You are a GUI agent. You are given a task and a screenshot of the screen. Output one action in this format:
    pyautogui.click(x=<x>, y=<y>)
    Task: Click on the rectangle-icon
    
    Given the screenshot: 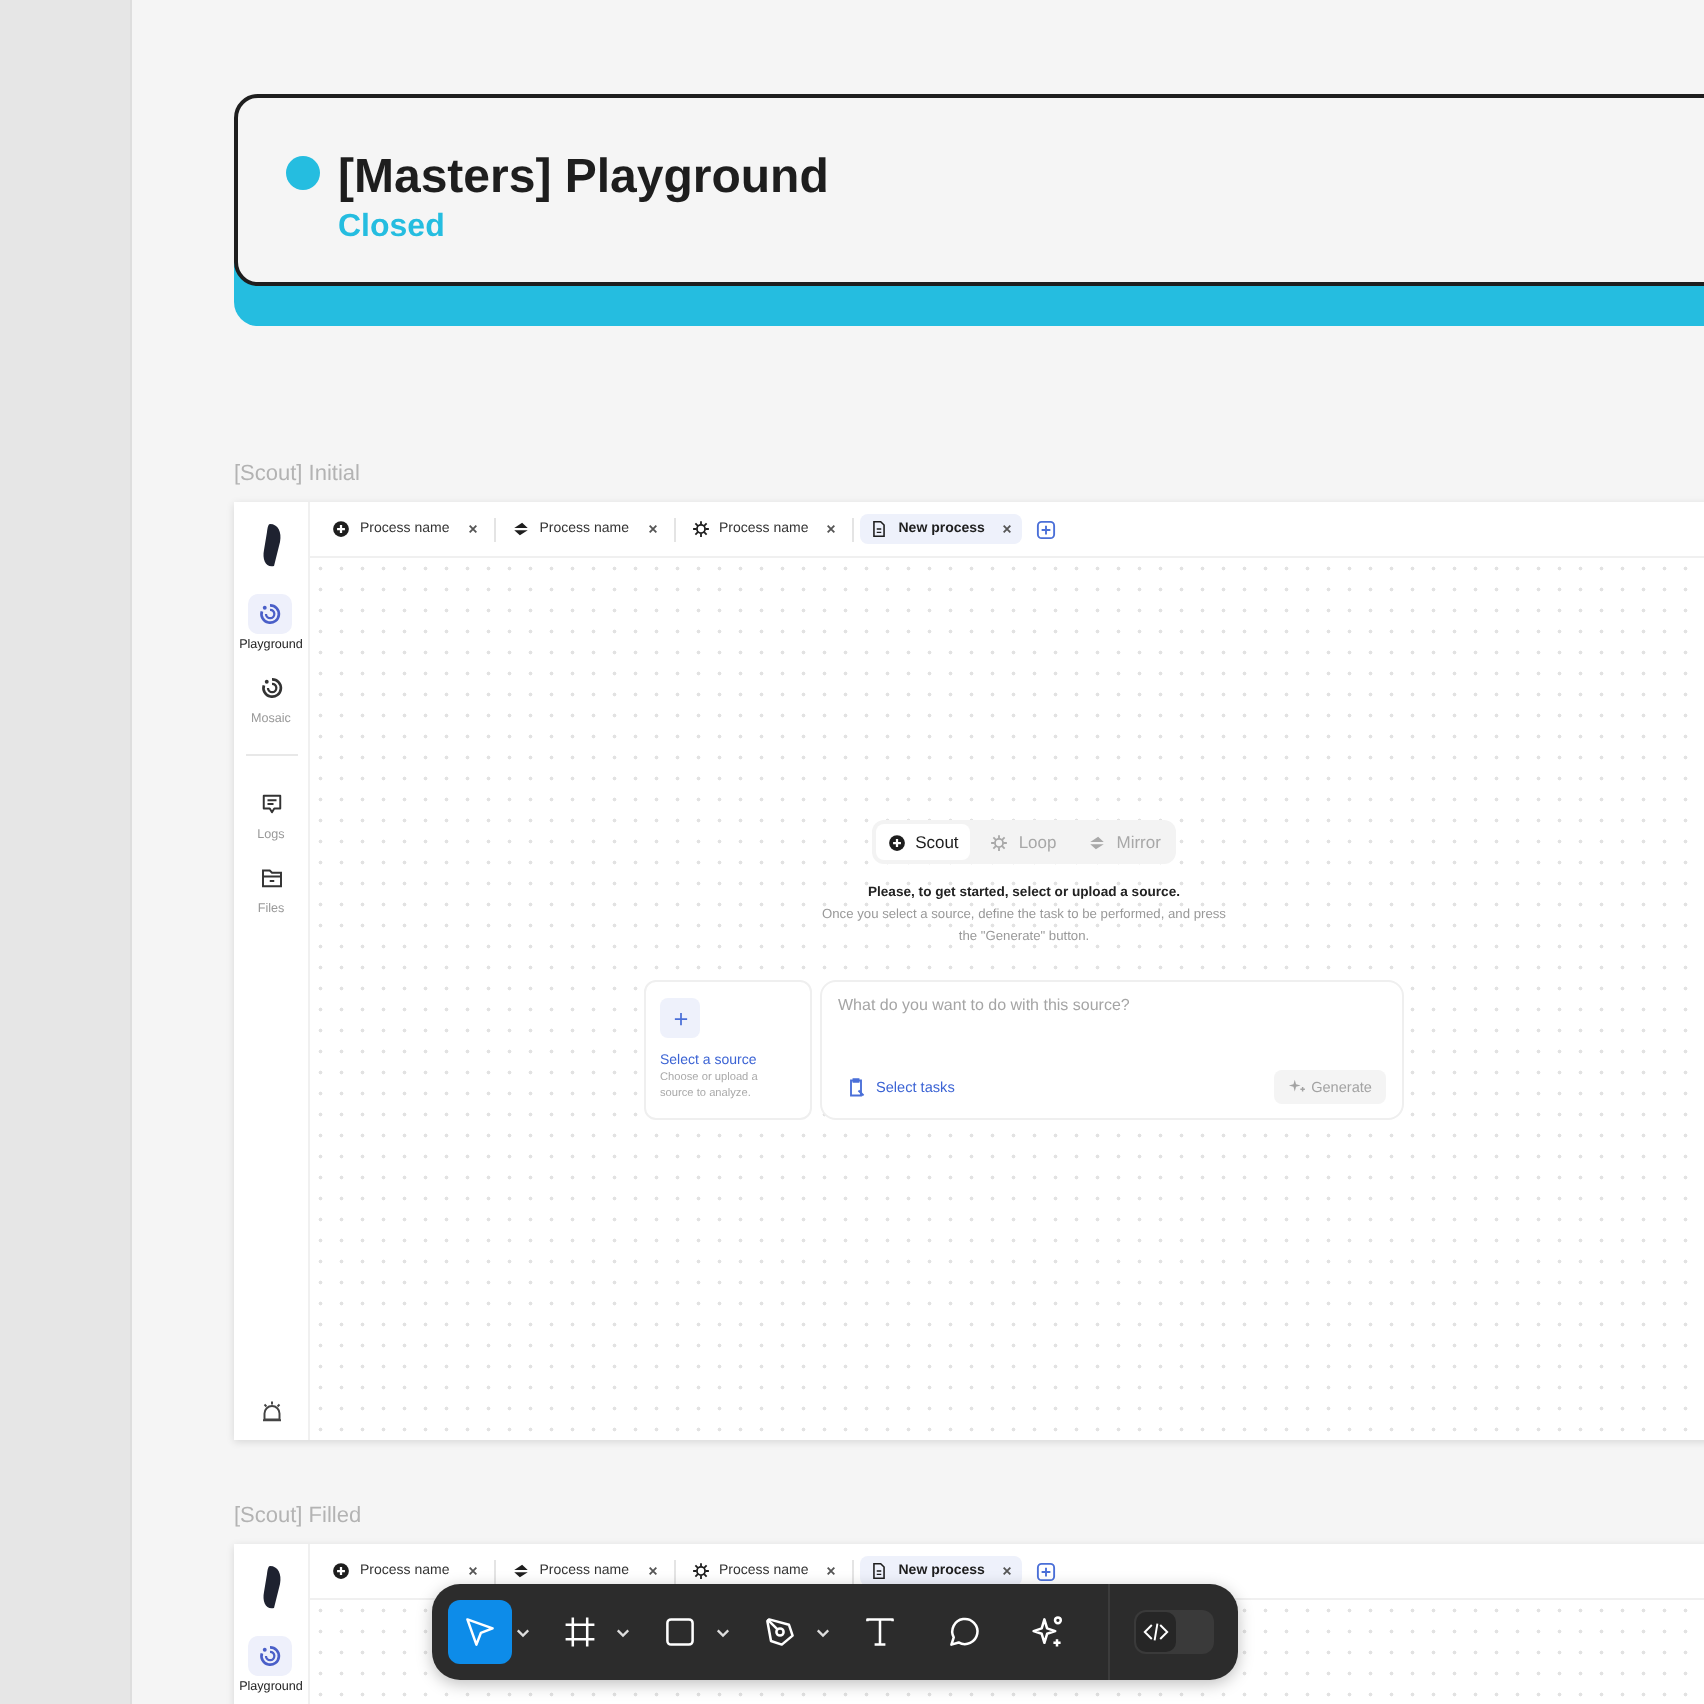 What is the action you would take?
    pyautogui.click(x=680, y=1632)
    